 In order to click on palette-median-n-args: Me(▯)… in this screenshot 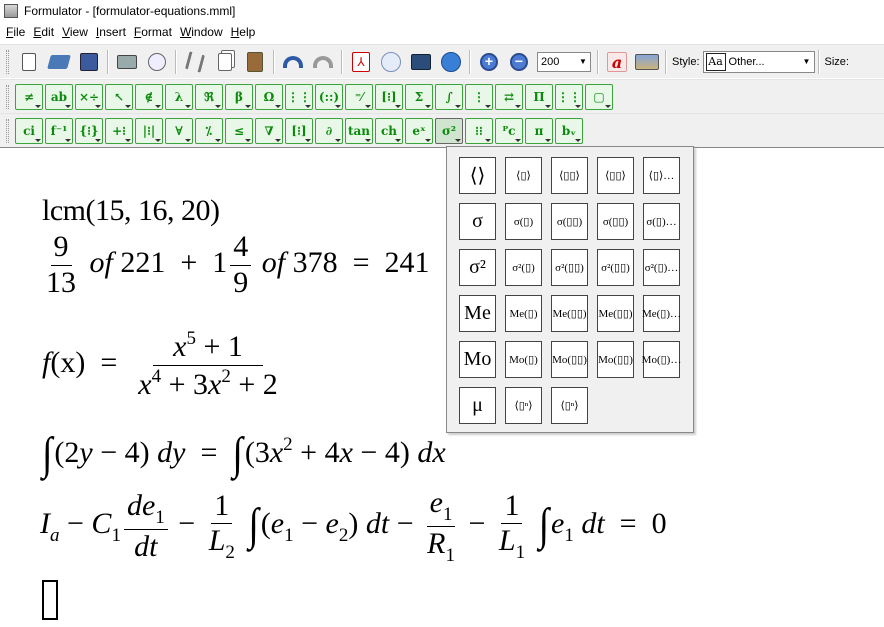, I will do `click(661, 313)`.